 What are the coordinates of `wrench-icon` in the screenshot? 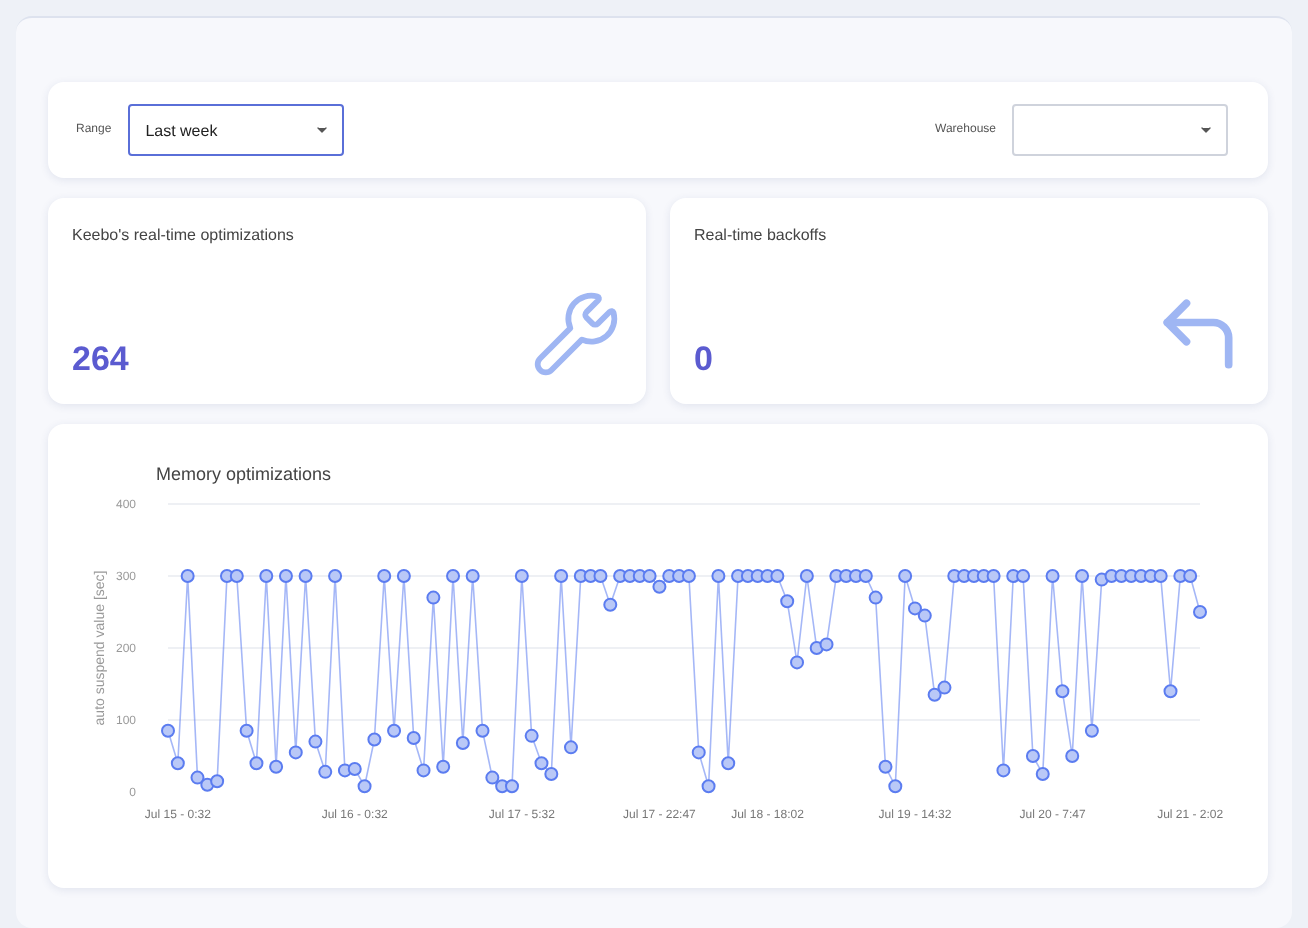 It's located at (576, 334).